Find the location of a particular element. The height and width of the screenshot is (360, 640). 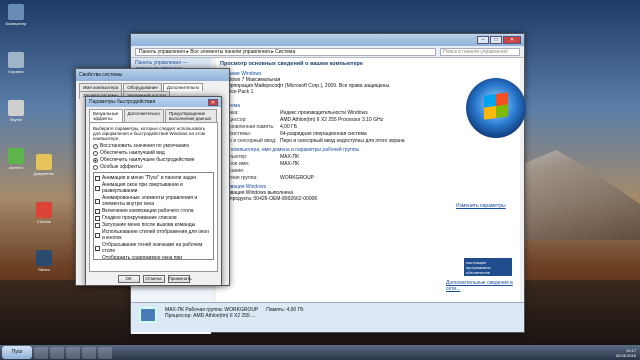

info-row: Перо и сенсорный ввод is located at coordinates (368, 141).